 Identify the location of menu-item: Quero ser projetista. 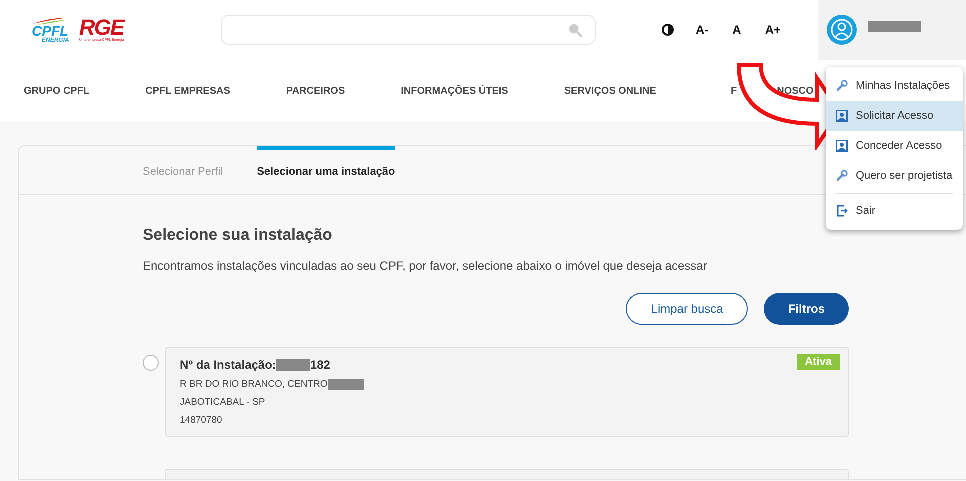
(894, 176).